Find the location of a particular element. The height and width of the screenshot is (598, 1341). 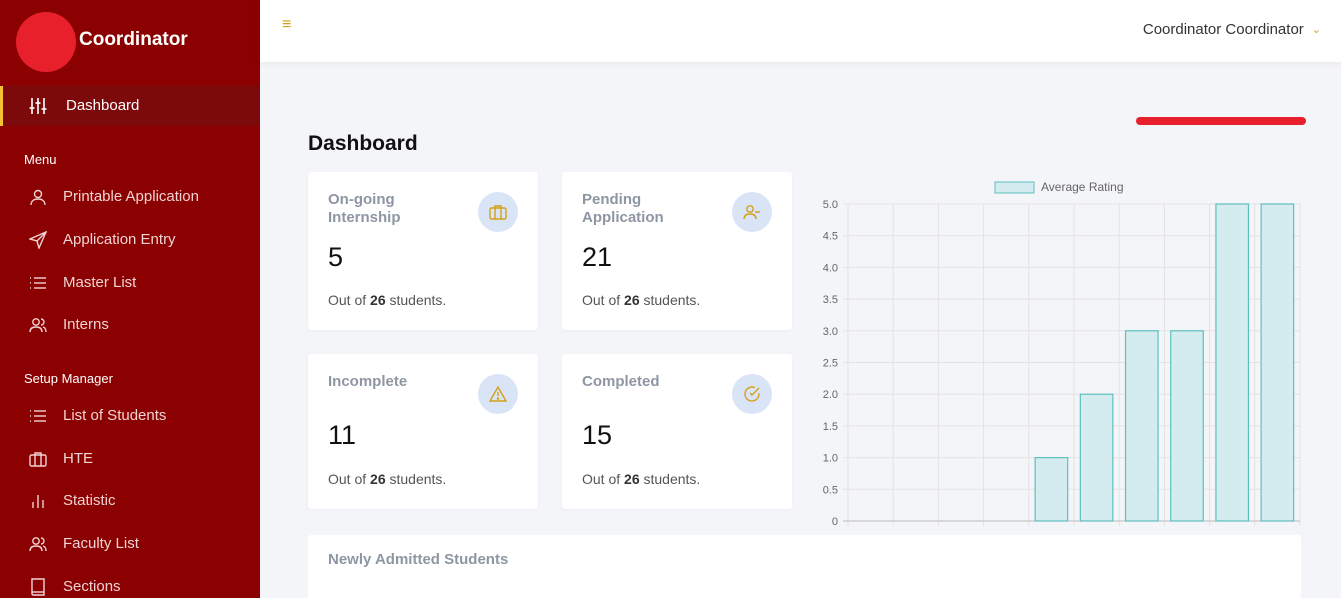

y-tick-label: 5.0 is located at coordinates (830, 205).